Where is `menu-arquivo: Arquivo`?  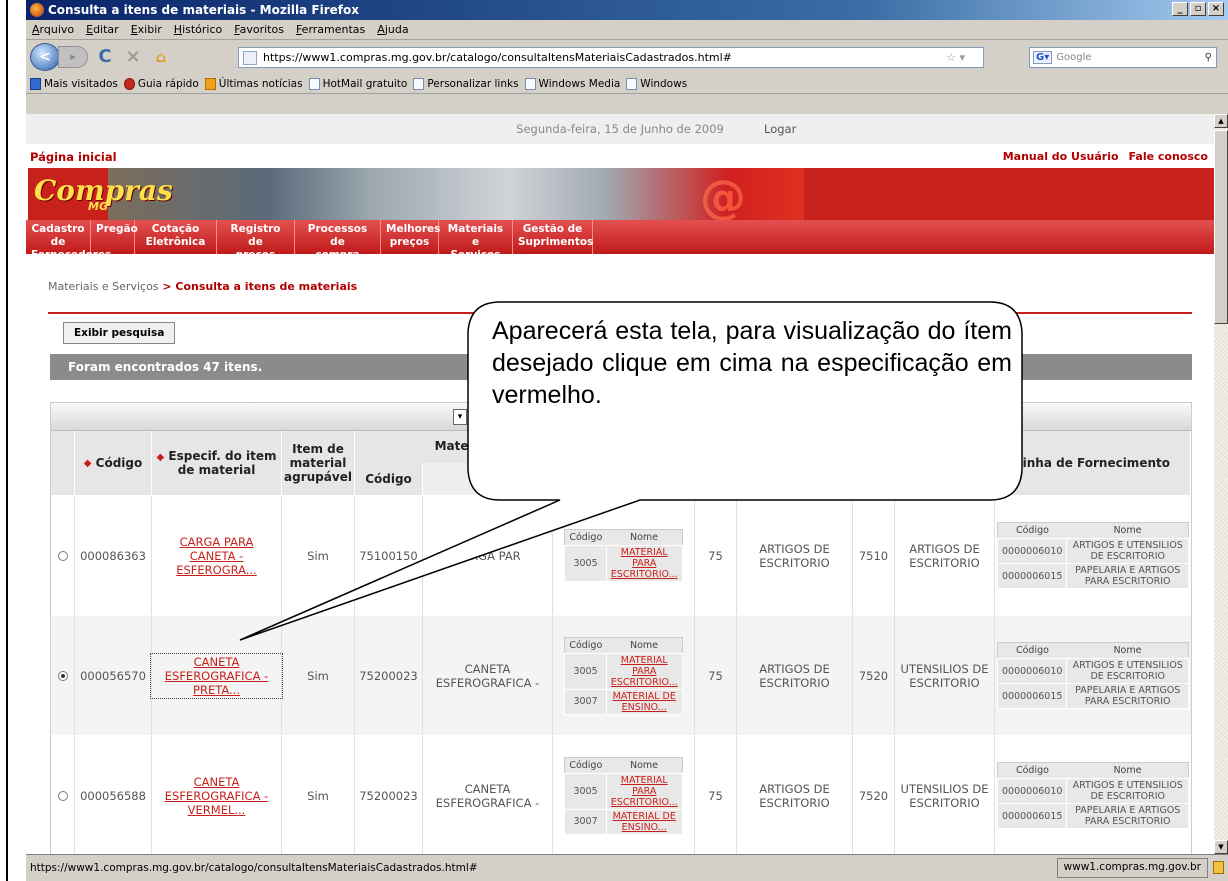
menu-arquivo: Arquivo is located at coordinates (53, 29).